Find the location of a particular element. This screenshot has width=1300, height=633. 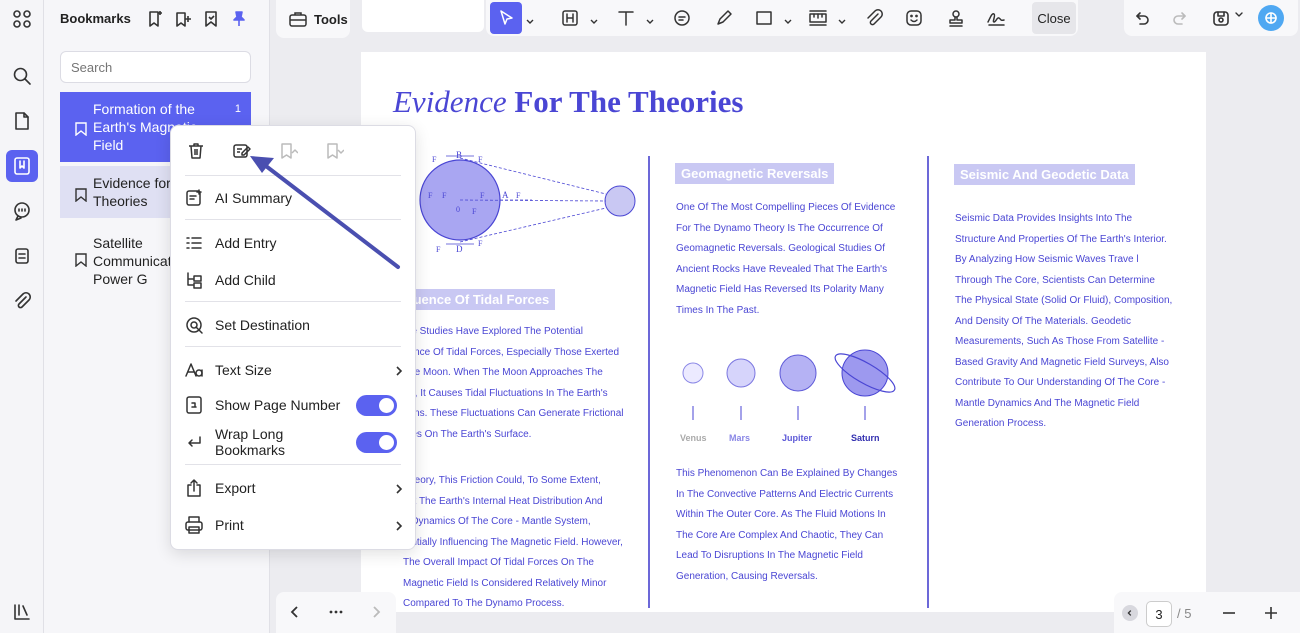

text-box-icon is located at coordinates (570, 18).